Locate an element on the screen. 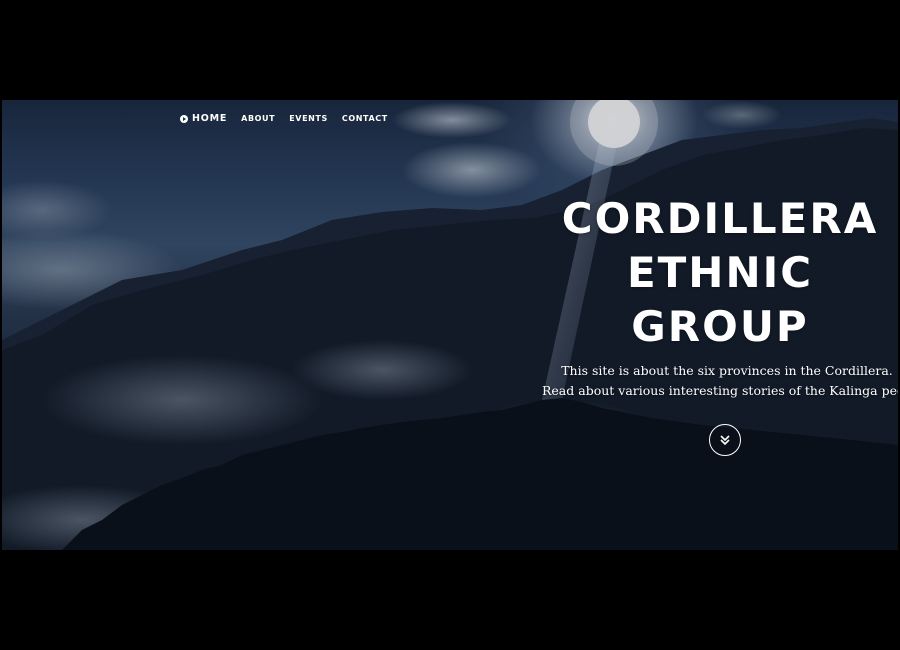 The width and height of the screenshot is (900, 650). nav-item-label: CONTACT is located at coordinates (364, 118).